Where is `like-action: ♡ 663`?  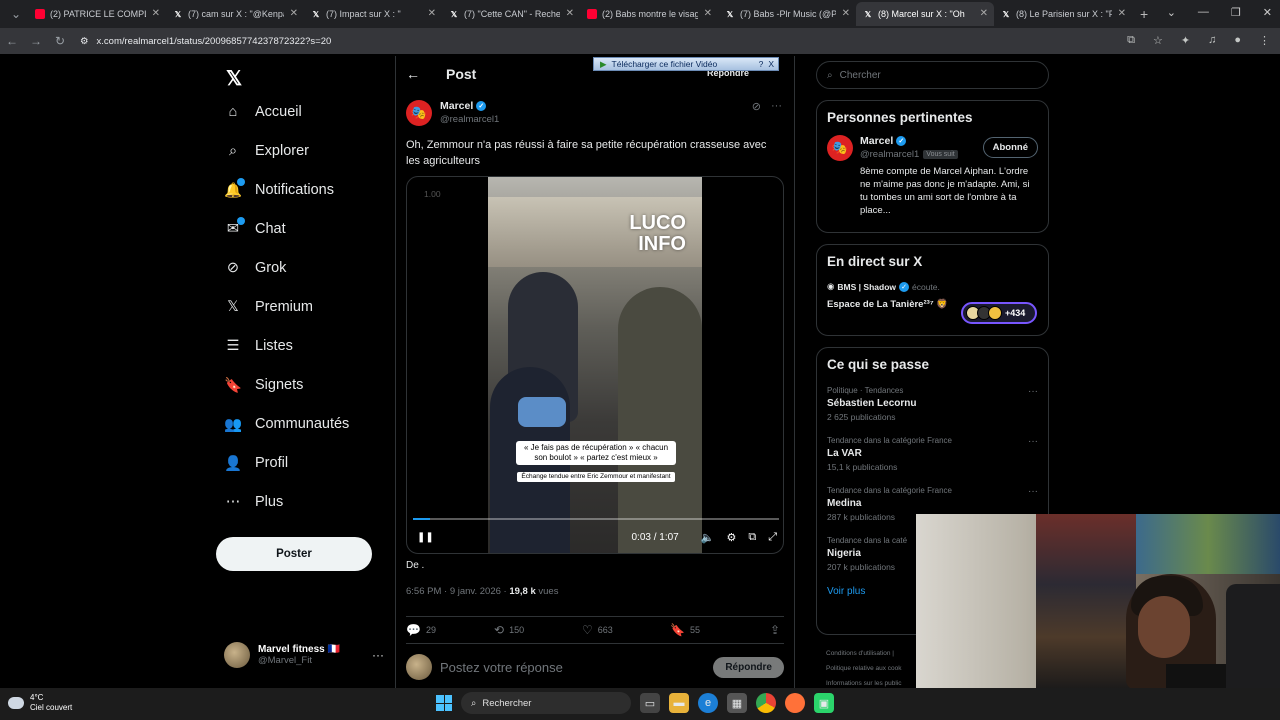 like-action: ♡ 663 is located at coordinates (626, 630).